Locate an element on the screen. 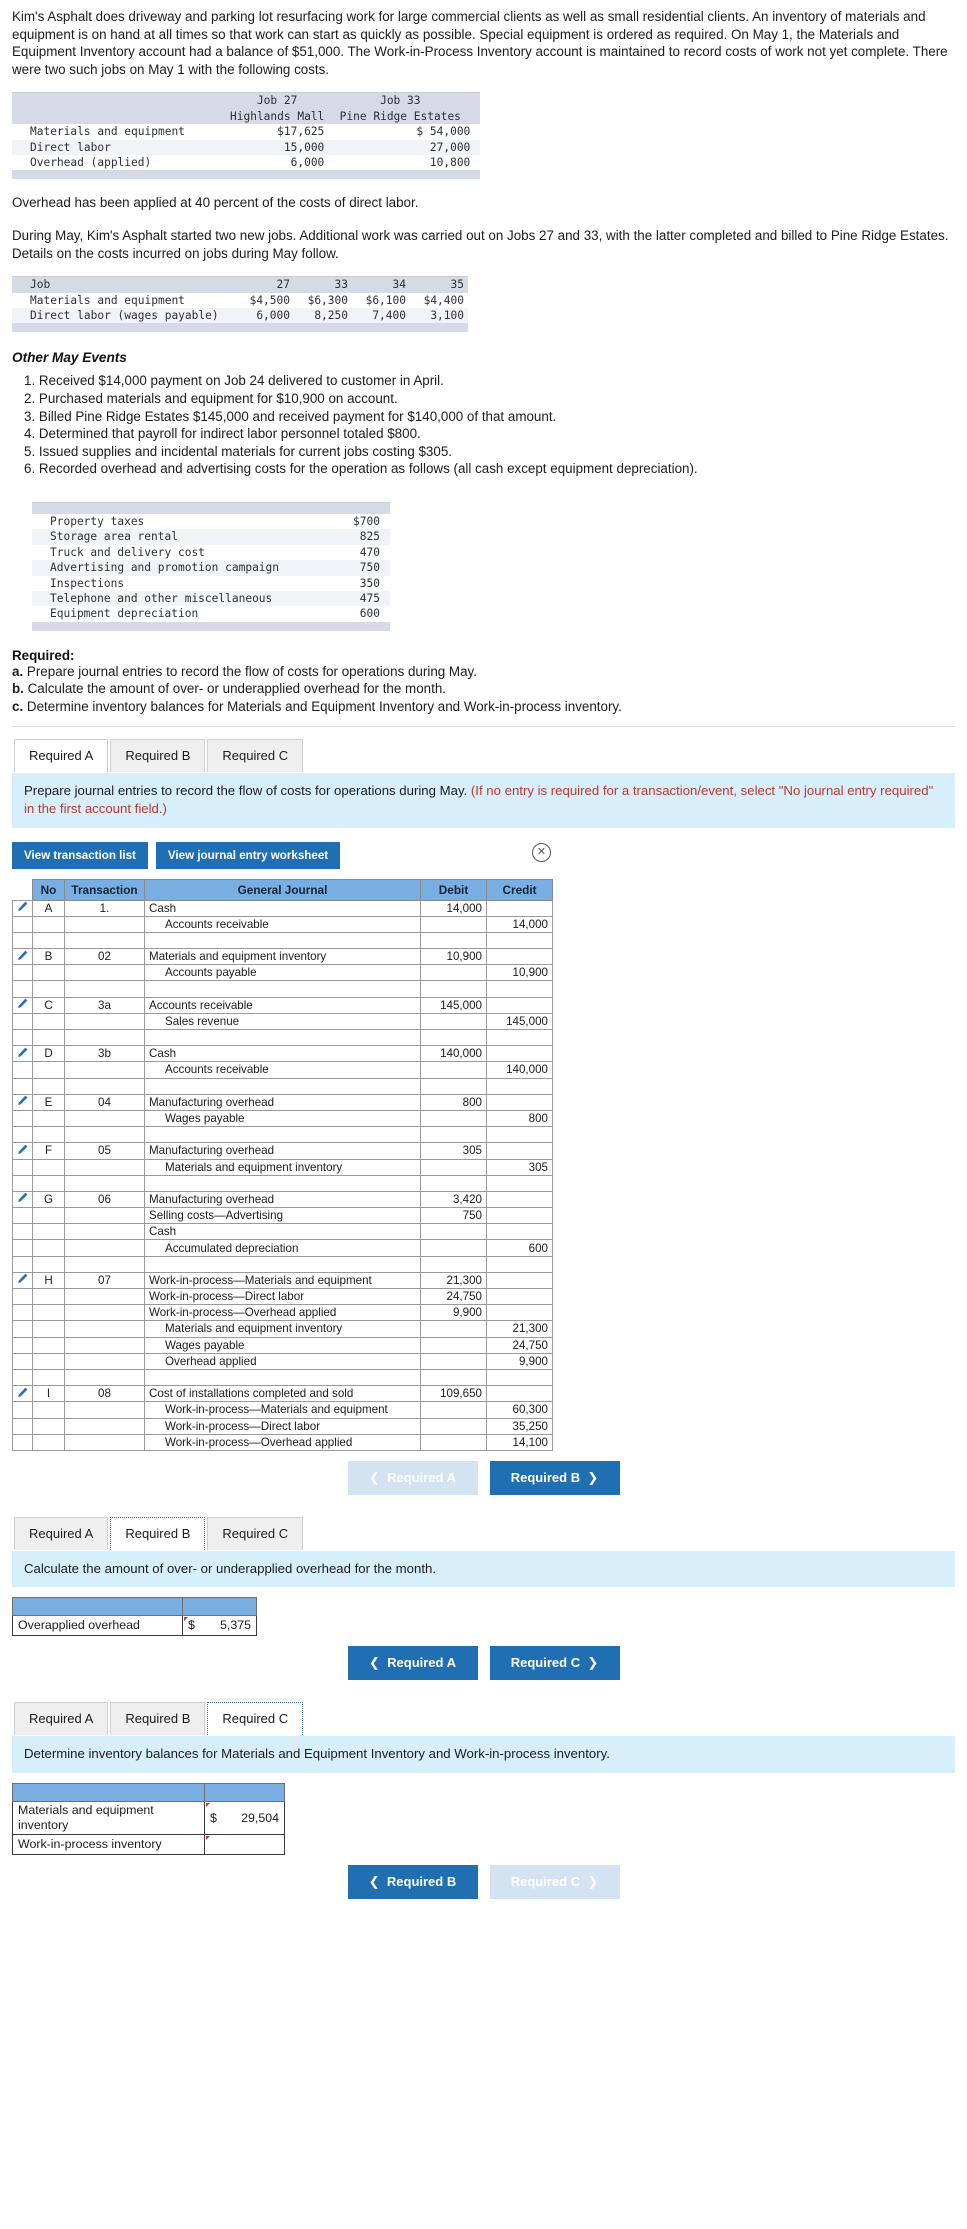 Image resolution: width=967 pixels, height=2229 pixels. entry-credit: 60,300 is located at coordinates (519, 1410).